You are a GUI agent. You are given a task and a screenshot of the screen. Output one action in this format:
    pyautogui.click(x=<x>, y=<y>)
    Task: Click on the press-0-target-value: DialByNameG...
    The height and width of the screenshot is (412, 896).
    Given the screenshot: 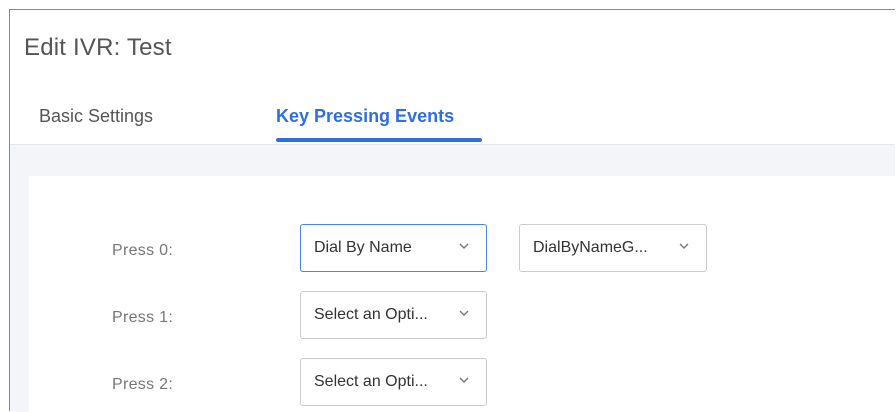 What is the action you would take?
    pyautogui.click(x=590, y=247)
    